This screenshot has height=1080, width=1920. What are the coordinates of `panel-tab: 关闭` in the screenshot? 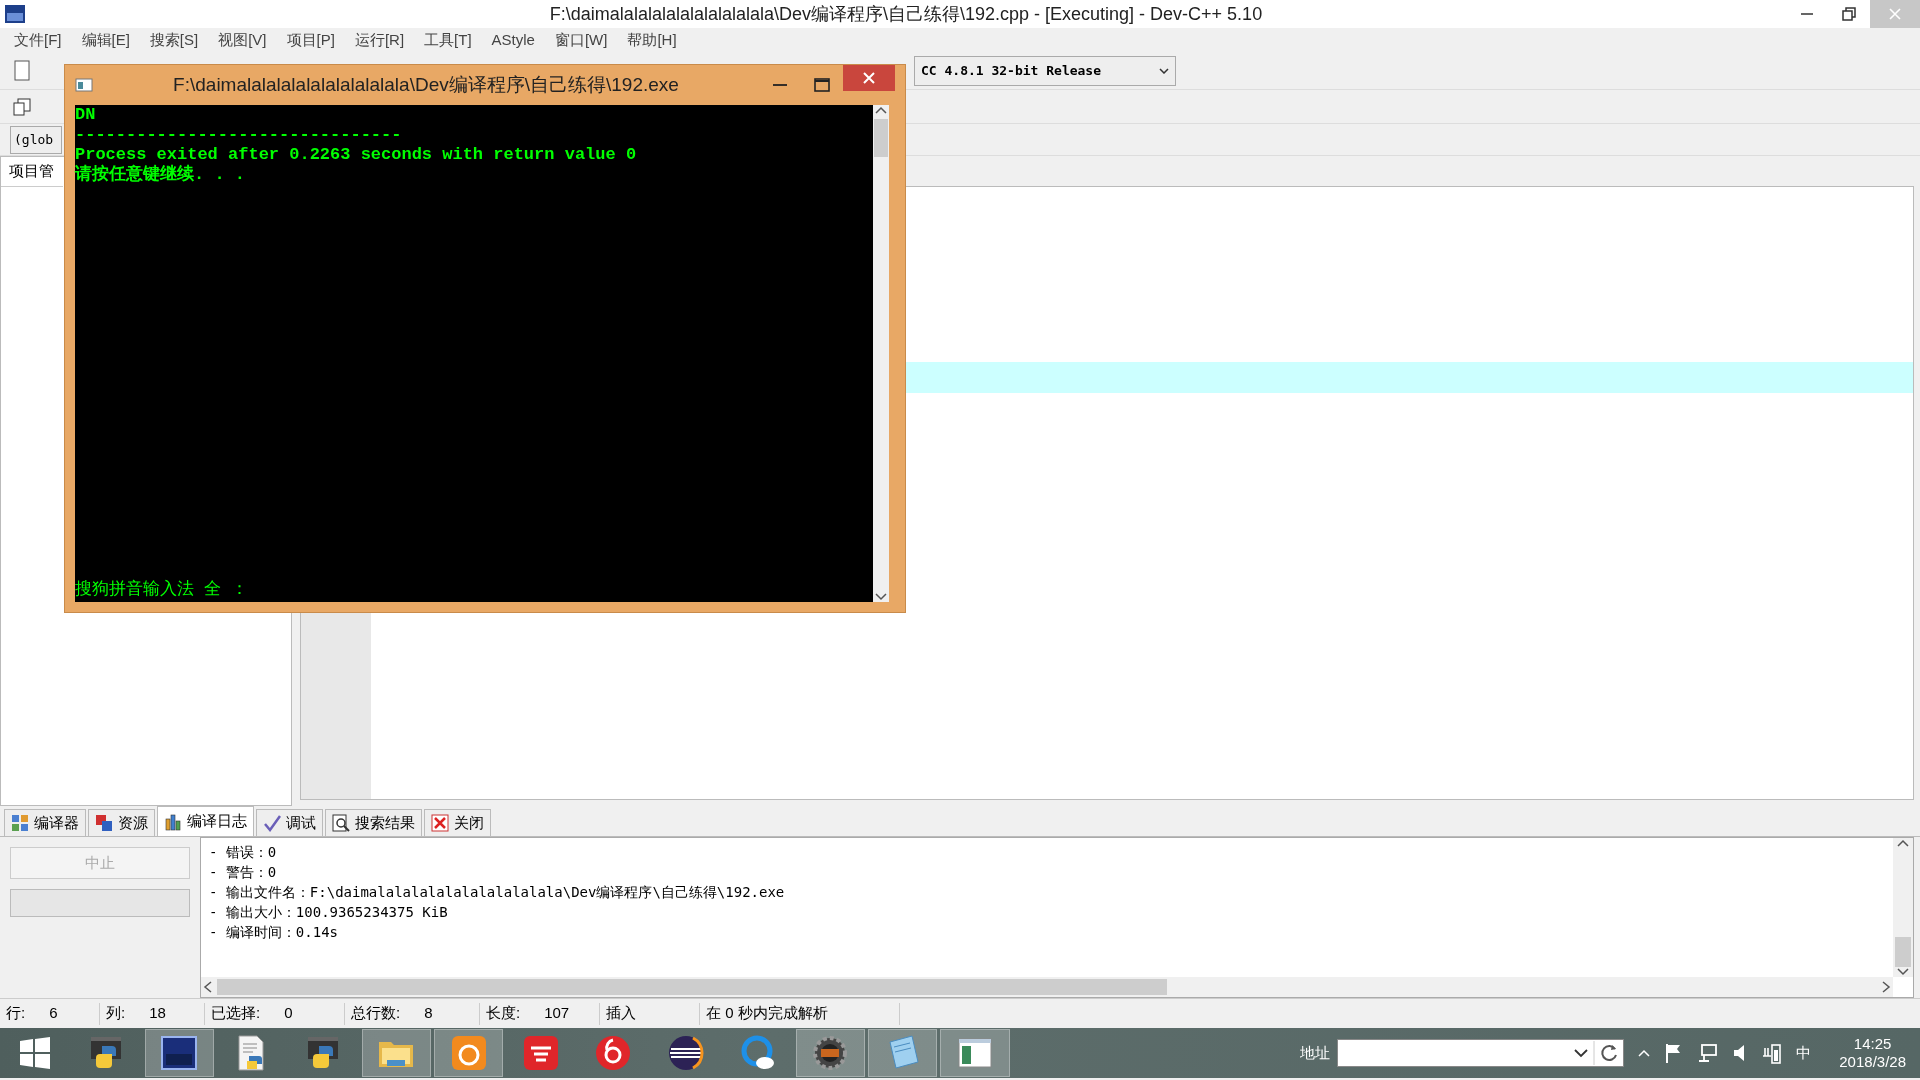 It's located at (457, 822).